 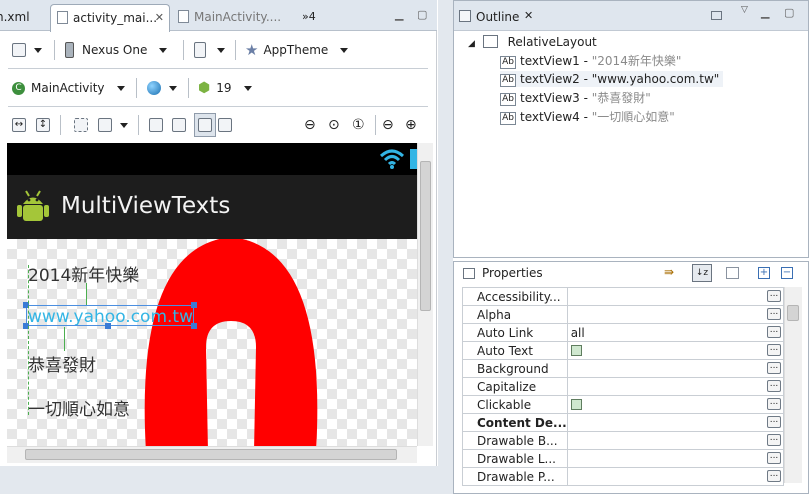 I want to click on text-view-3: 恭喜發財, so click(x=62, y=363).